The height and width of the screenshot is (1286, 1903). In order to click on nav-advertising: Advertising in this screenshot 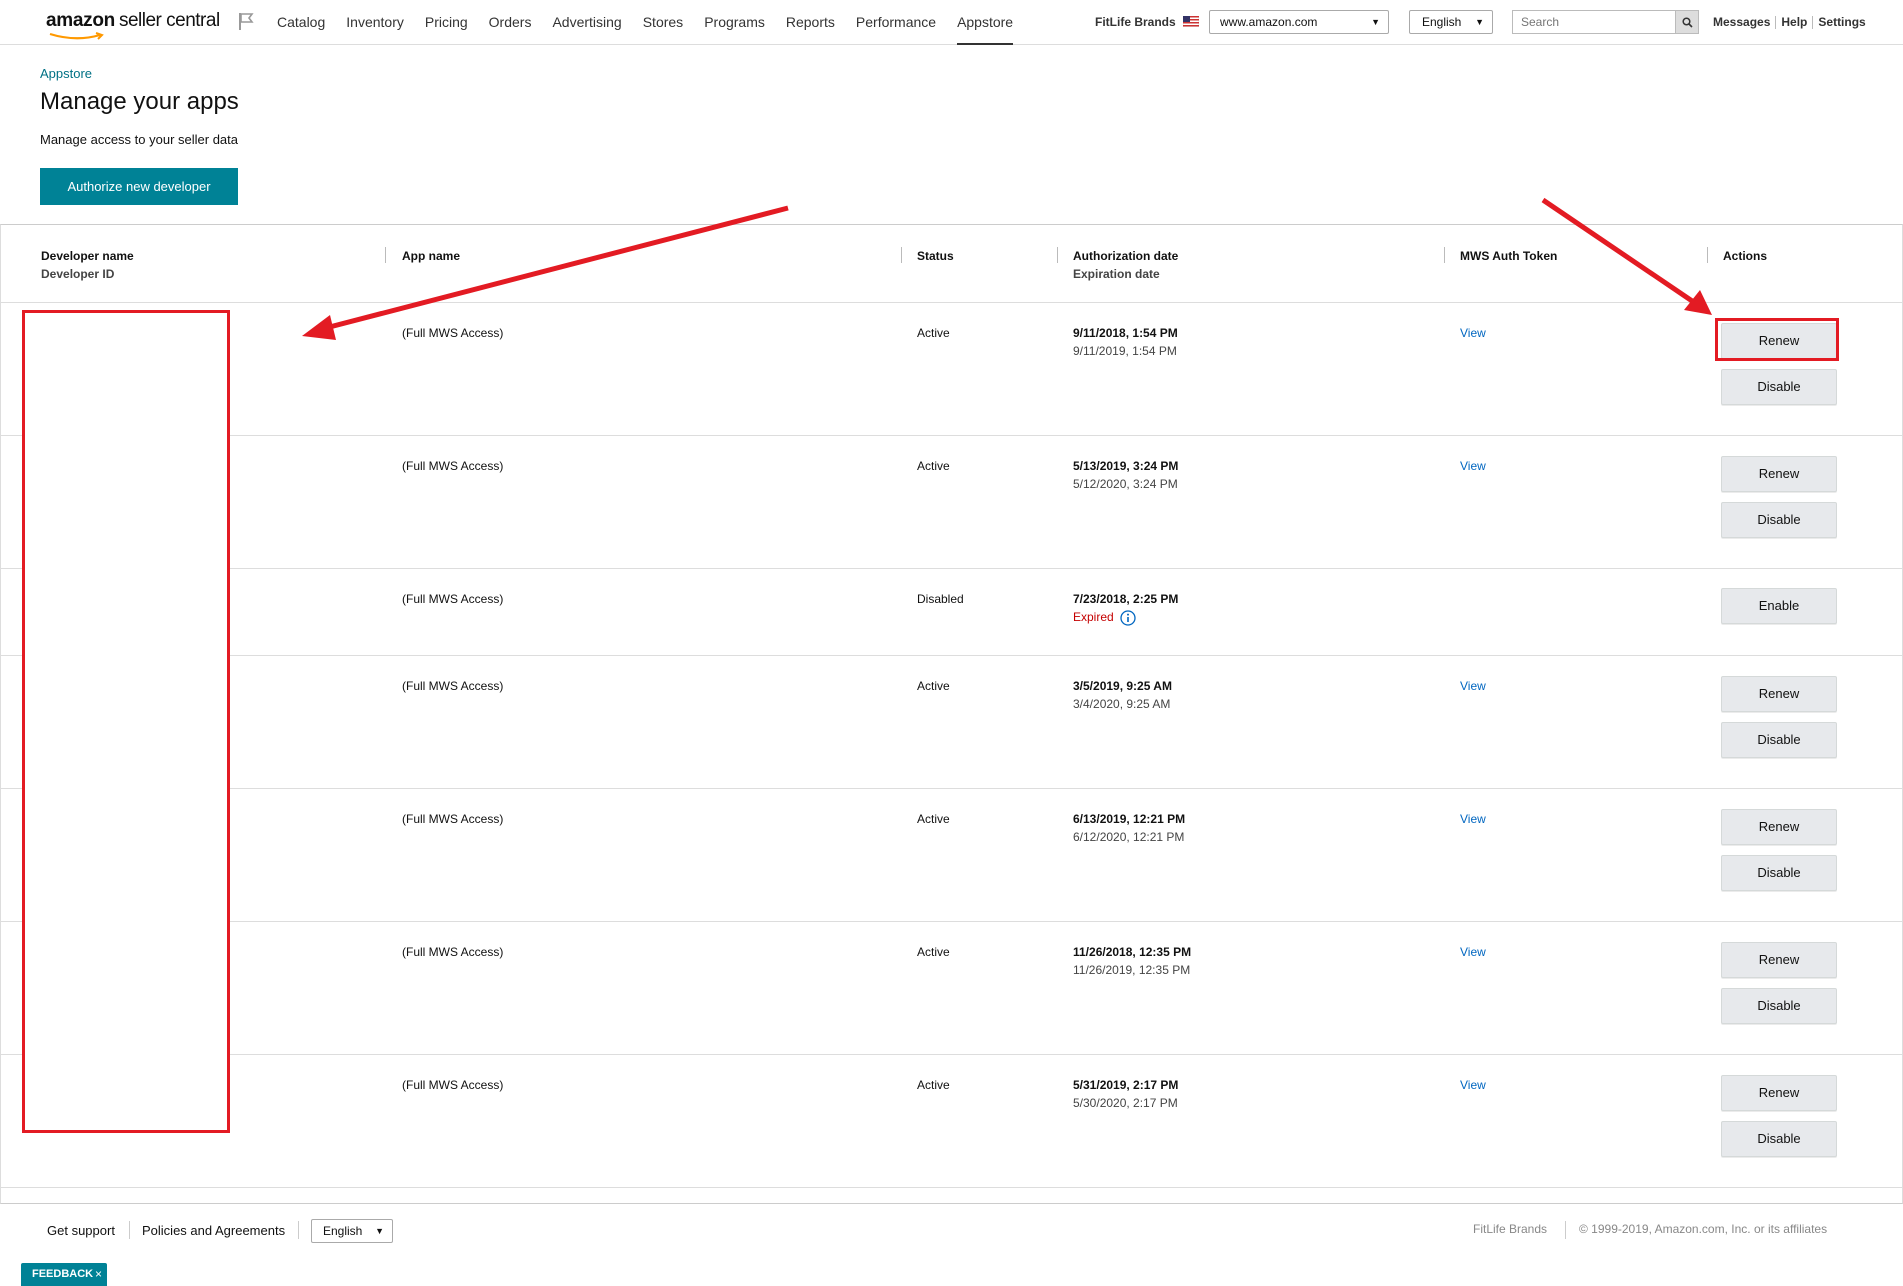, I will do `click(586, 22)`.